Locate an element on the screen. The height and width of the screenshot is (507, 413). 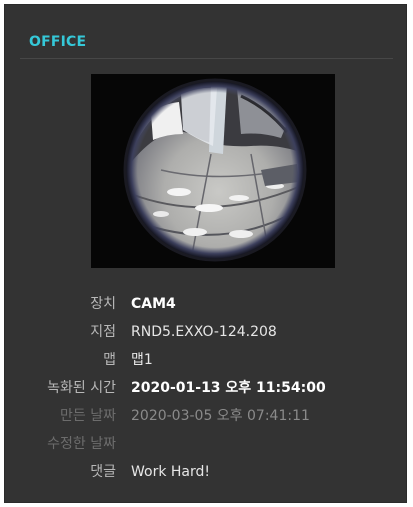
recorded-time-label: 녹화된 시간 is located at coordinates (81, 388).